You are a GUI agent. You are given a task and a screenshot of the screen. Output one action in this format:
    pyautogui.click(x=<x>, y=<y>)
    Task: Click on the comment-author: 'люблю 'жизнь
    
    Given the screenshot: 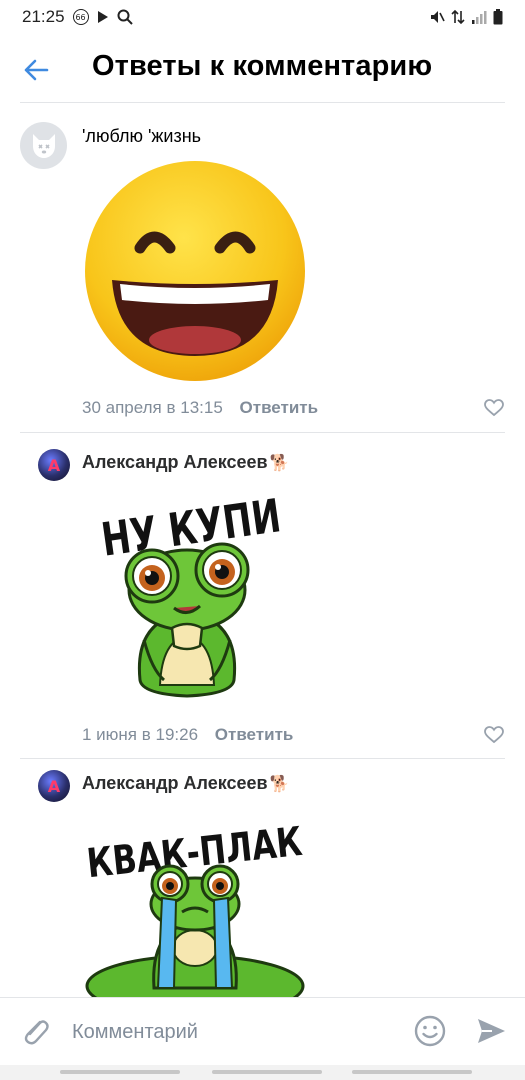 What is the action you would take?
    pyautogui.click(x=141, y=136)
    